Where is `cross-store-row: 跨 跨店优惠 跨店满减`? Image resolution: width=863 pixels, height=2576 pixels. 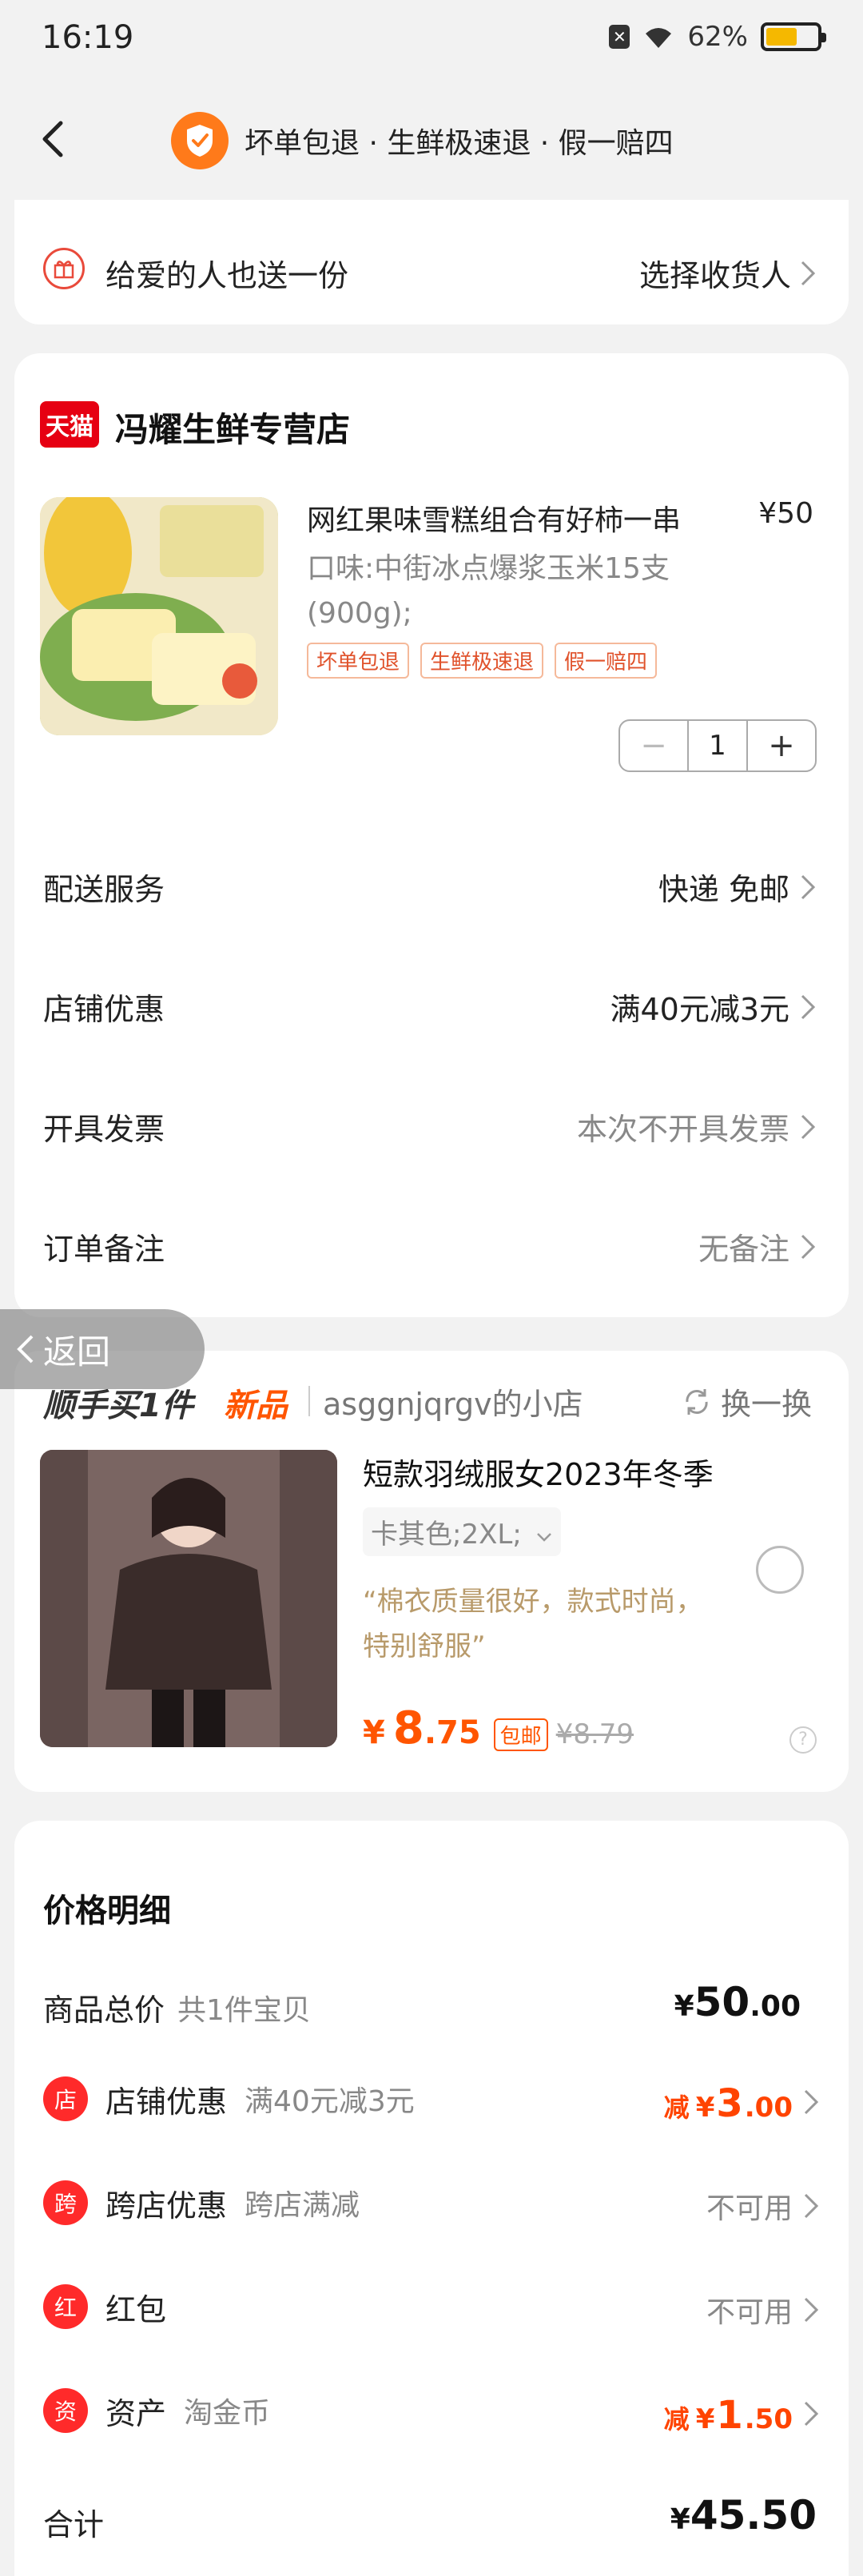 cross-store-row: 跨 跨店优惠 跨店满减 is located at coordinates (201, 2202).